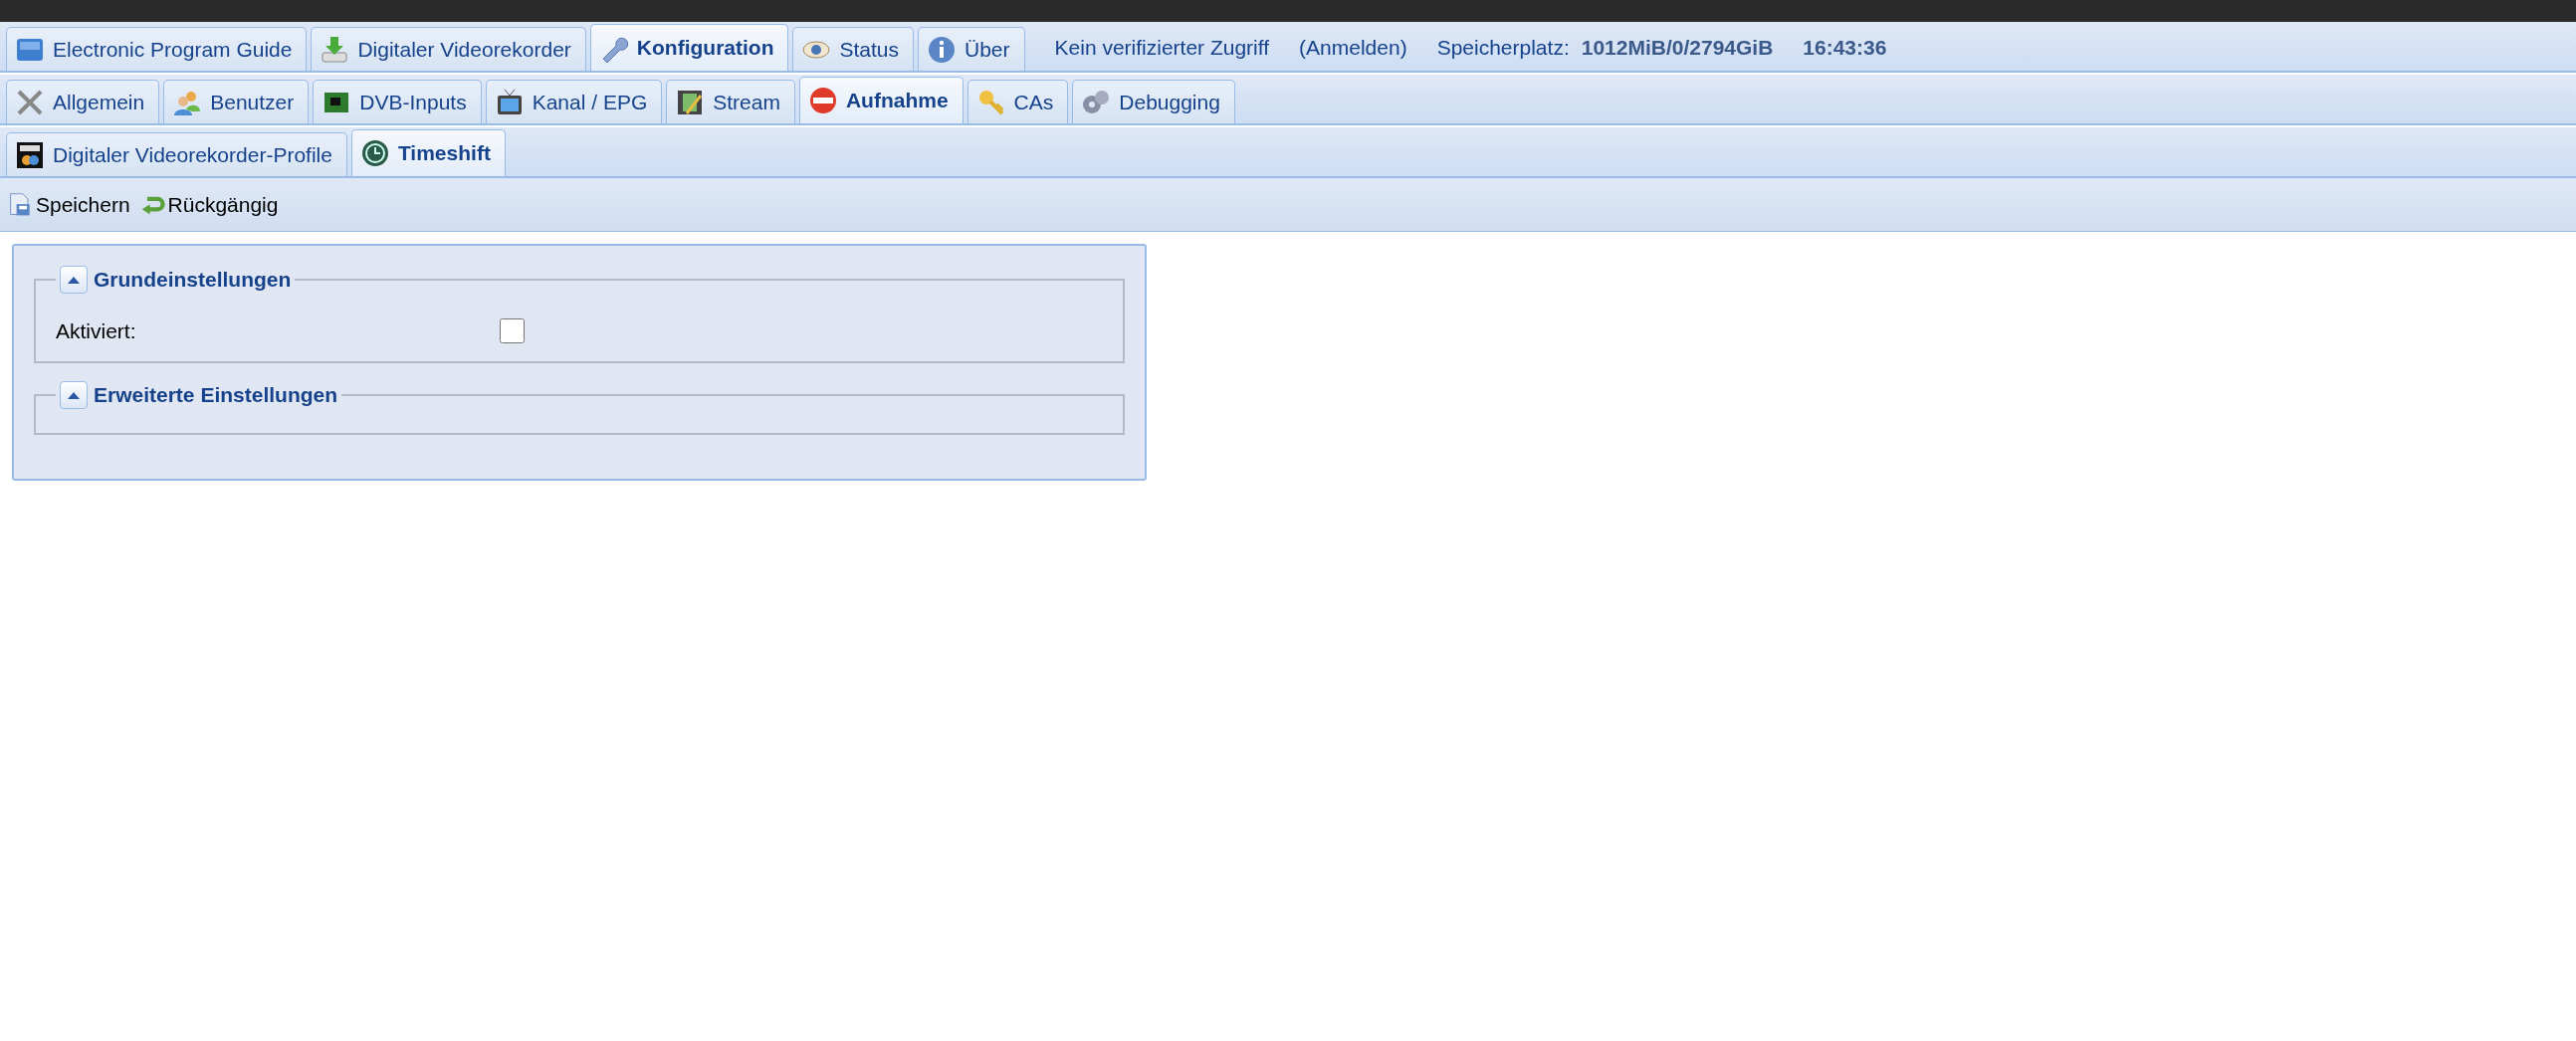 The image size is (2576, 1041). What do you see at coordinates (971, 49) in the screenshot?
I see `tab: Über` at bounding box center [971, 49].